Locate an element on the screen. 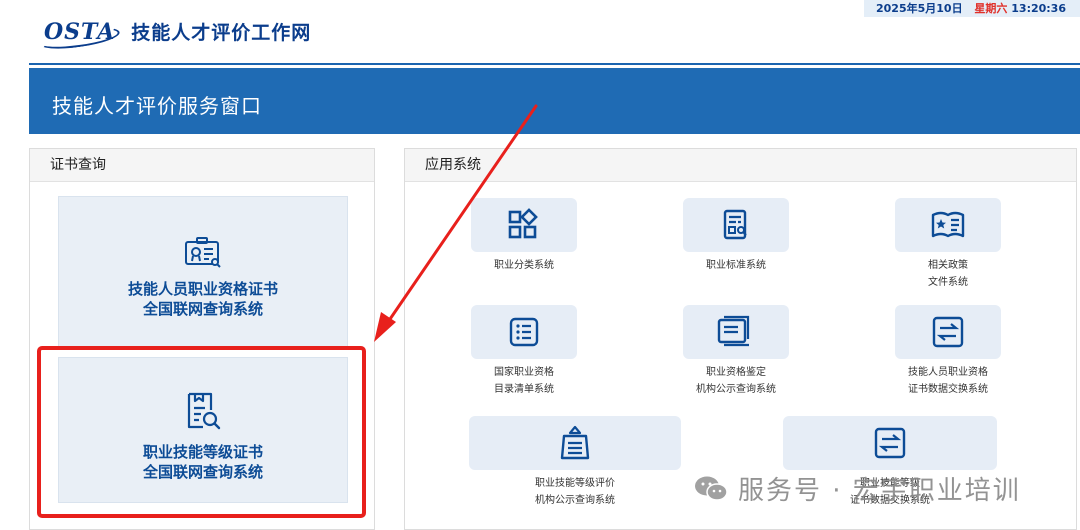 This screenshot has width=1080, height=530. wechat-watermark: 服务号 · 宏宇职业培训 is located at coordinates (857, 488).